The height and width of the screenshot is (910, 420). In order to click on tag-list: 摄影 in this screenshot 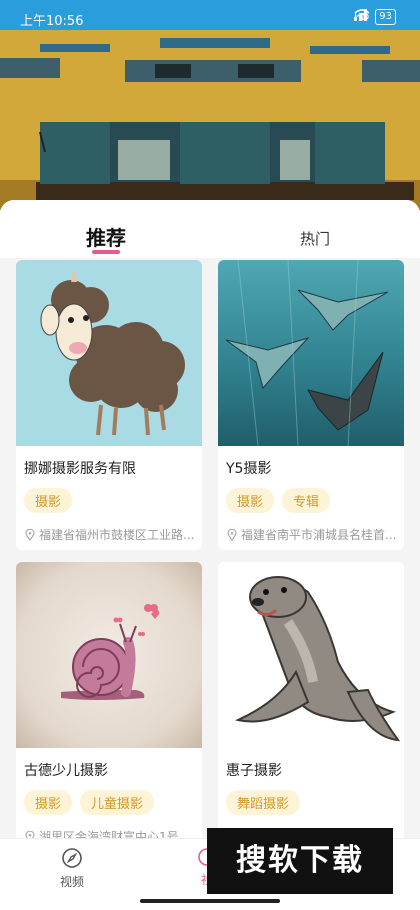, I will do `click(48, 500)`.